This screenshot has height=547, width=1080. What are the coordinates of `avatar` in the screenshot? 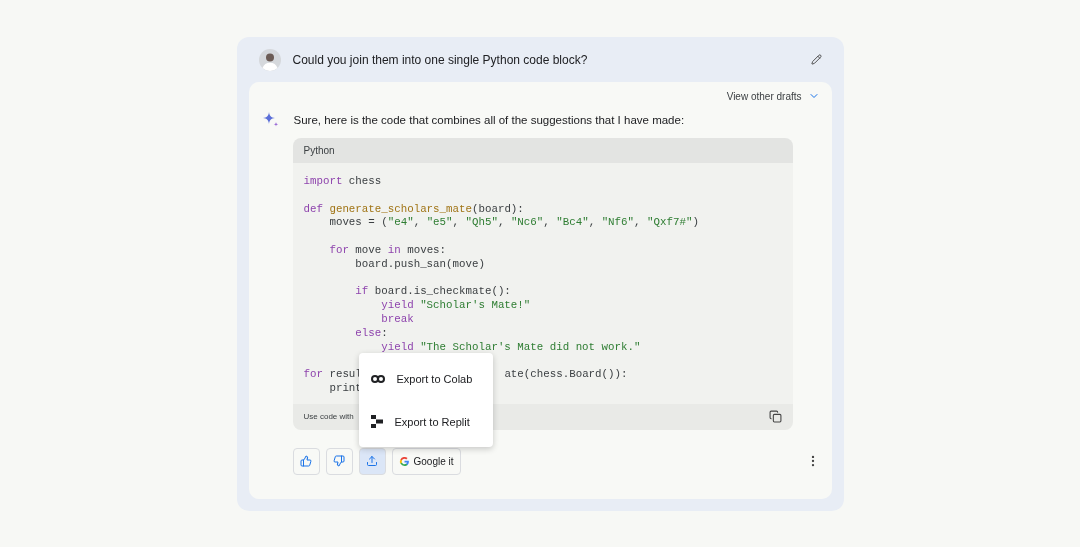 It's located at (269, 59).